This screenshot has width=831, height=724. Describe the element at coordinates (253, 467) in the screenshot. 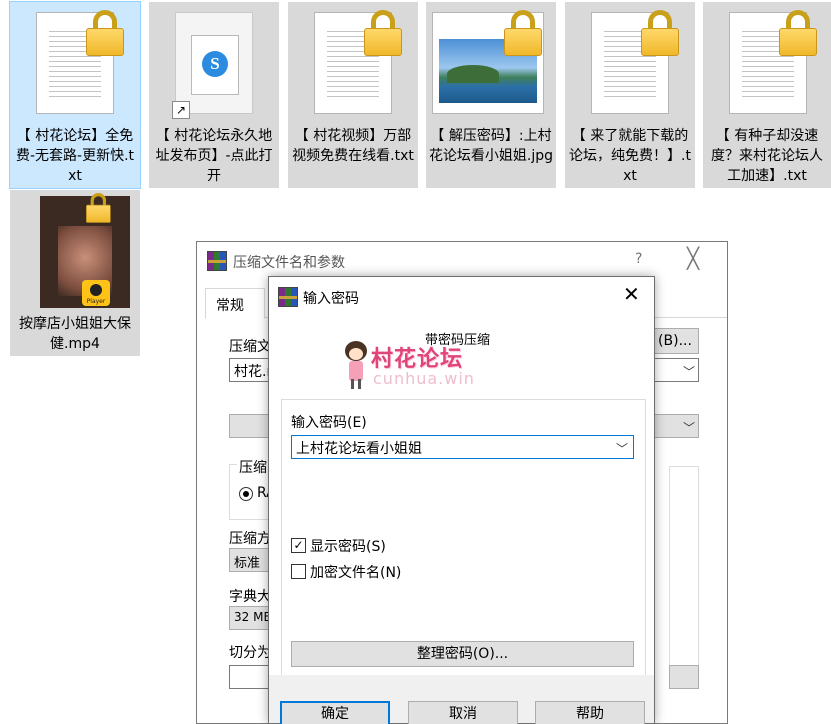

I see `format-group-label: 压缩` at that location.